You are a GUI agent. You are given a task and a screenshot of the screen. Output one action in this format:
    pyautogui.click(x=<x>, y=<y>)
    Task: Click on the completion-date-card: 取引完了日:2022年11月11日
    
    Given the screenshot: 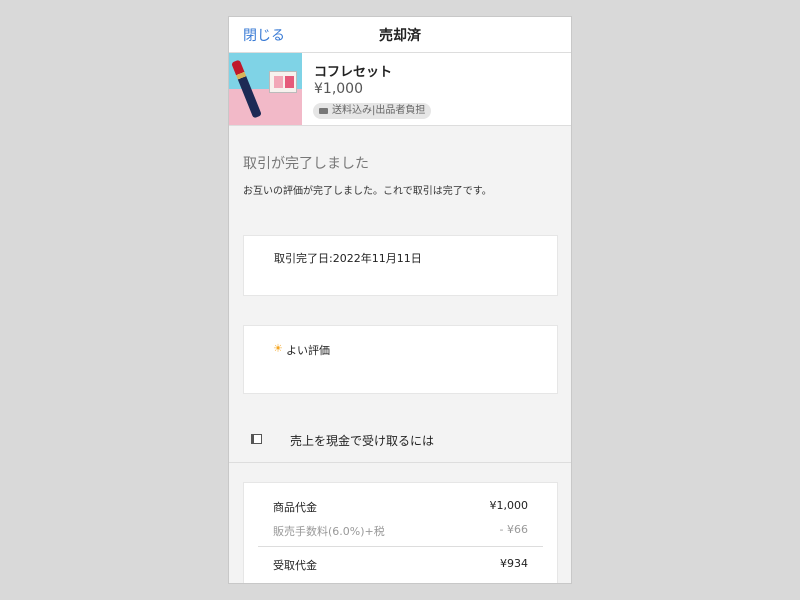 What is the action you would take?
    pyautogui.click(x=400, y=265)
    